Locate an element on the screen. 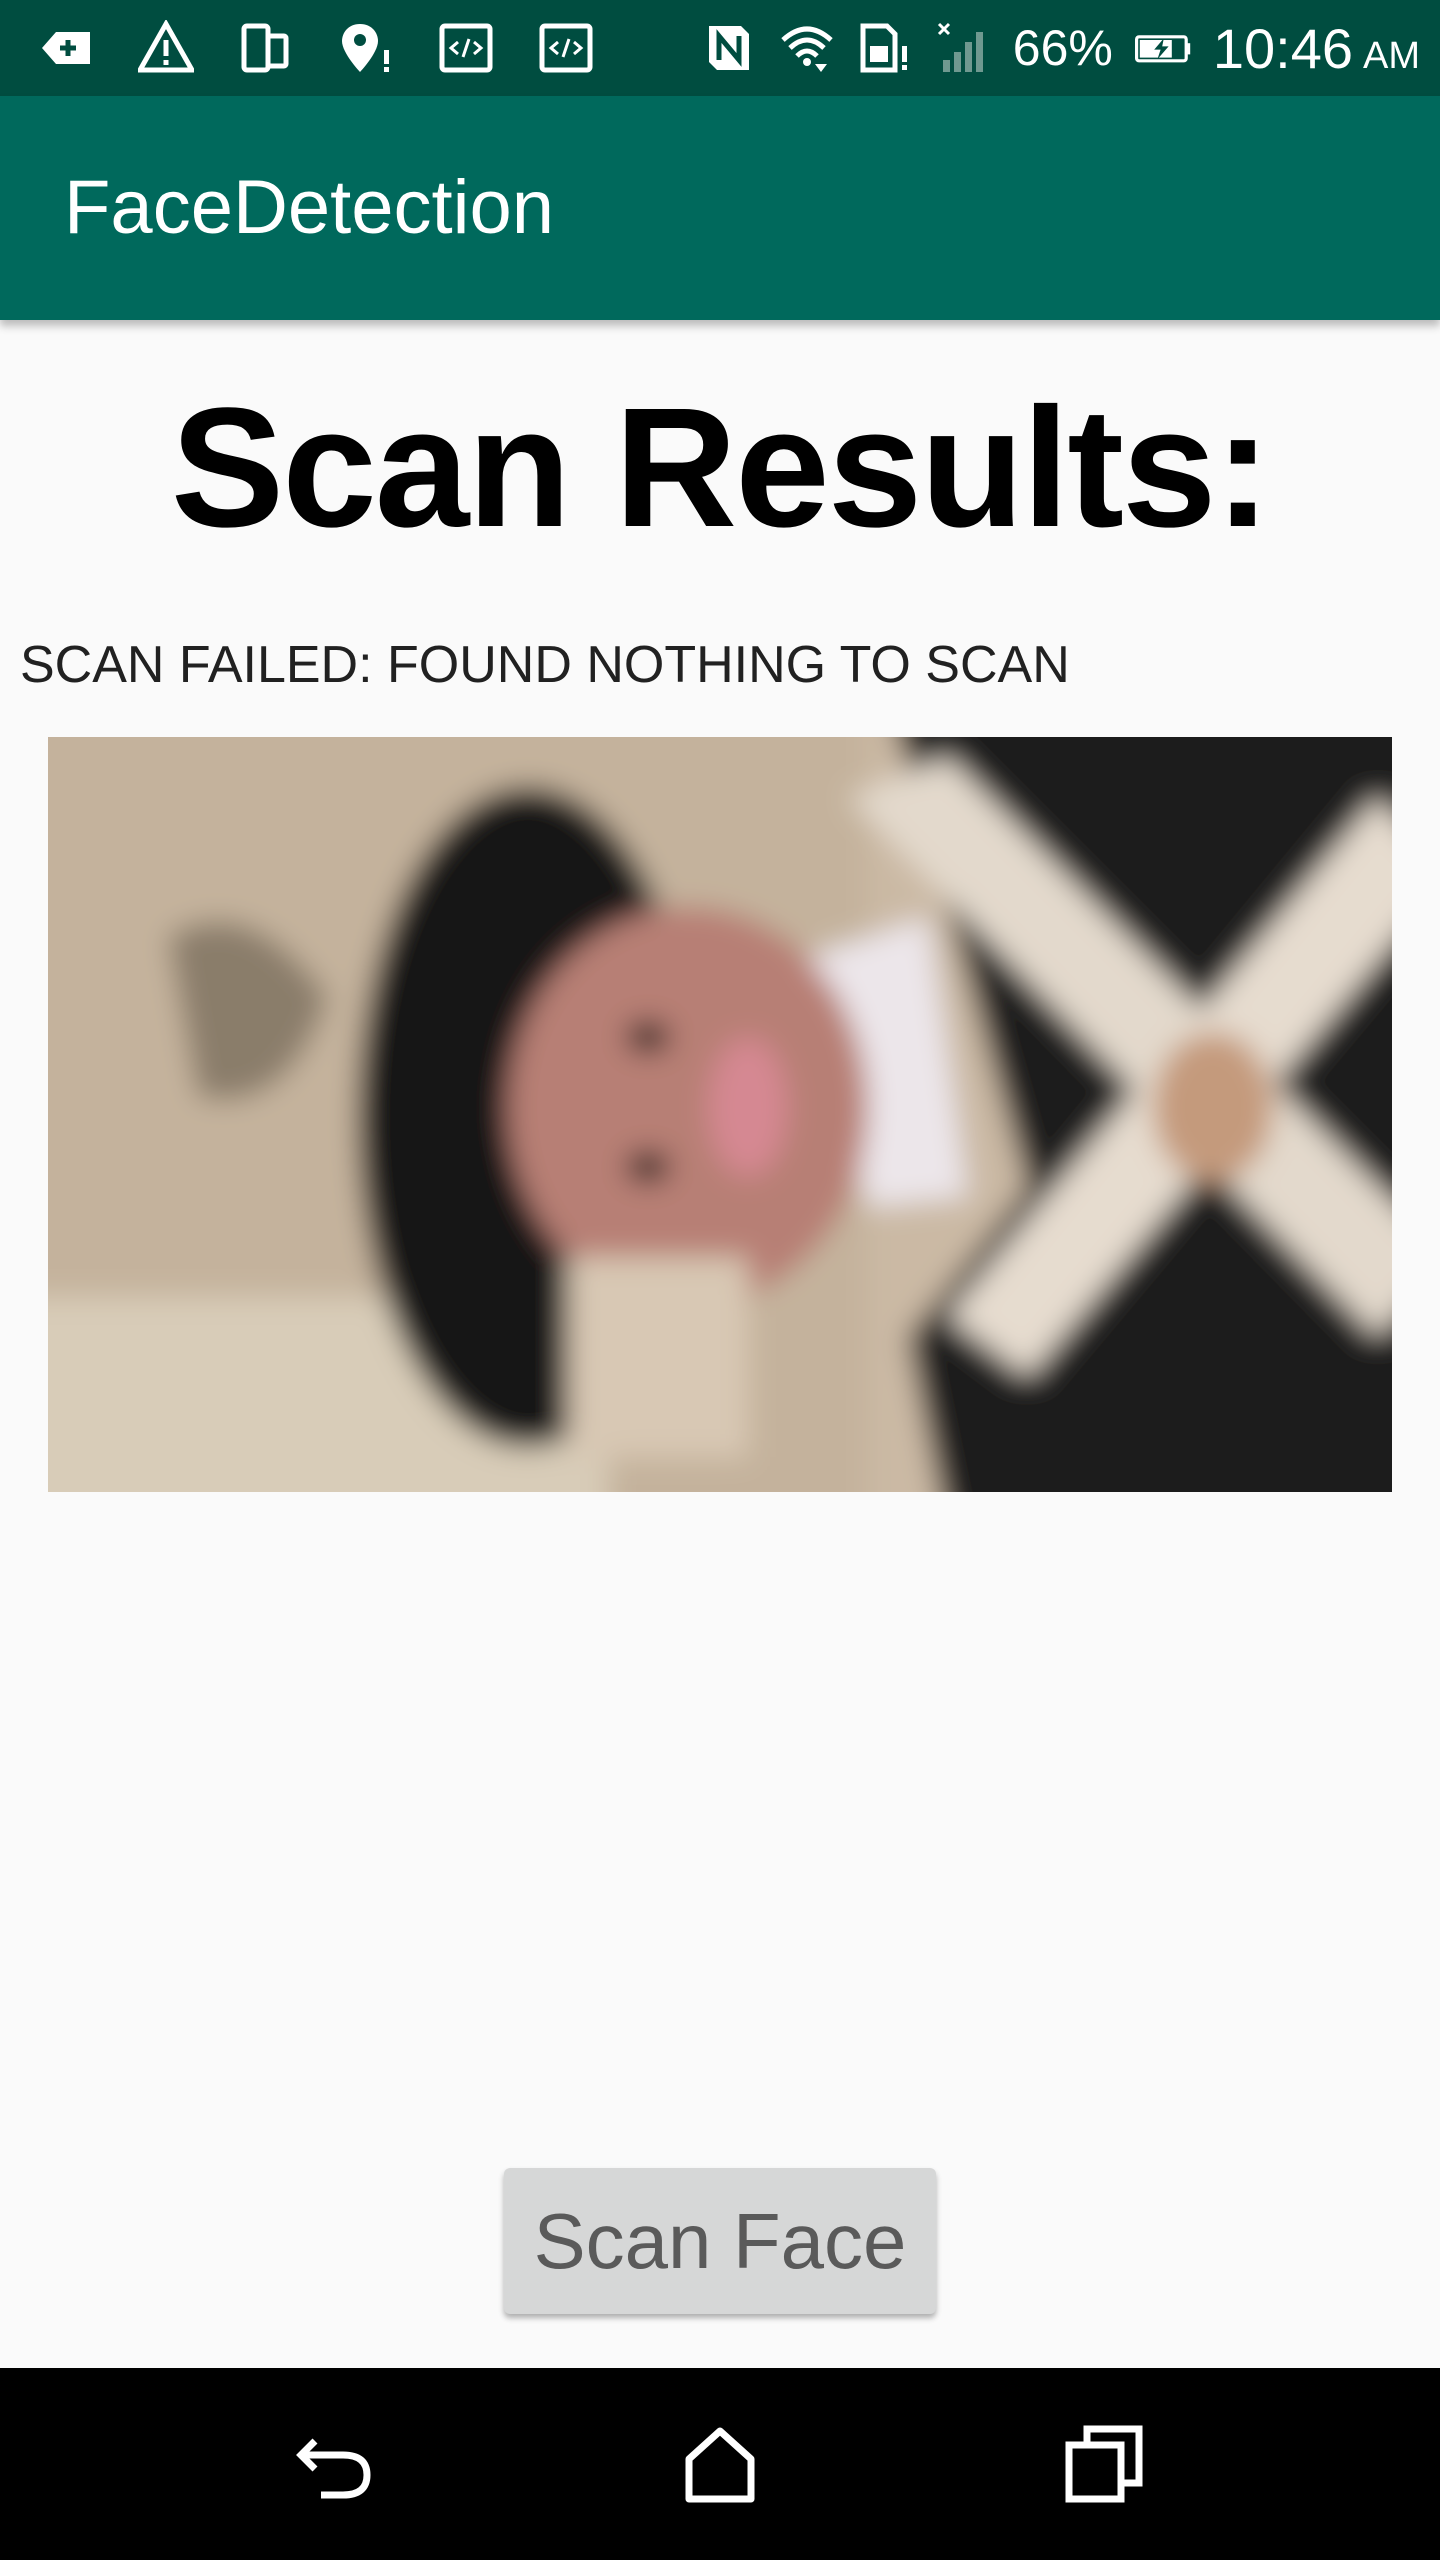 This screenshot has width=1440, height=2560. navigation-bar is located at coordinates (720, 2464).